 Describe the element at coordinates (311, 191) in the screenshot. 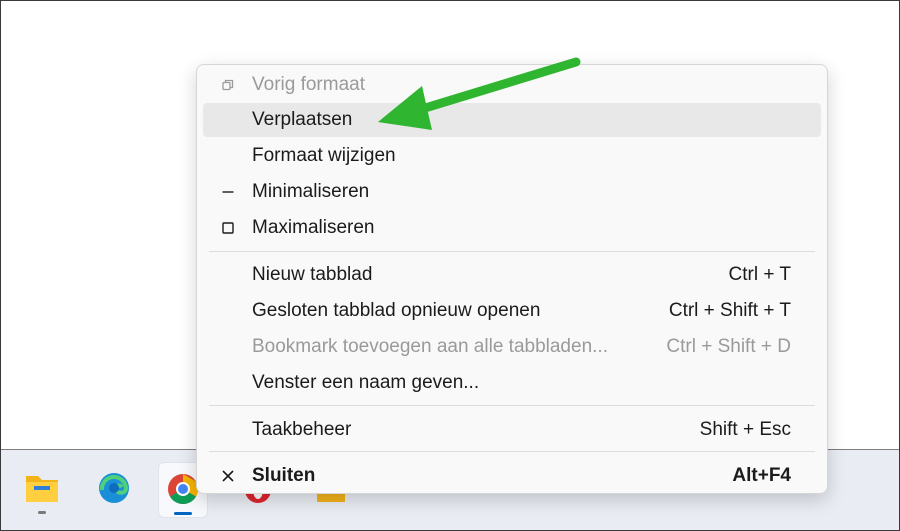

I see `menu-item-label: Minimaliseren` at that location.